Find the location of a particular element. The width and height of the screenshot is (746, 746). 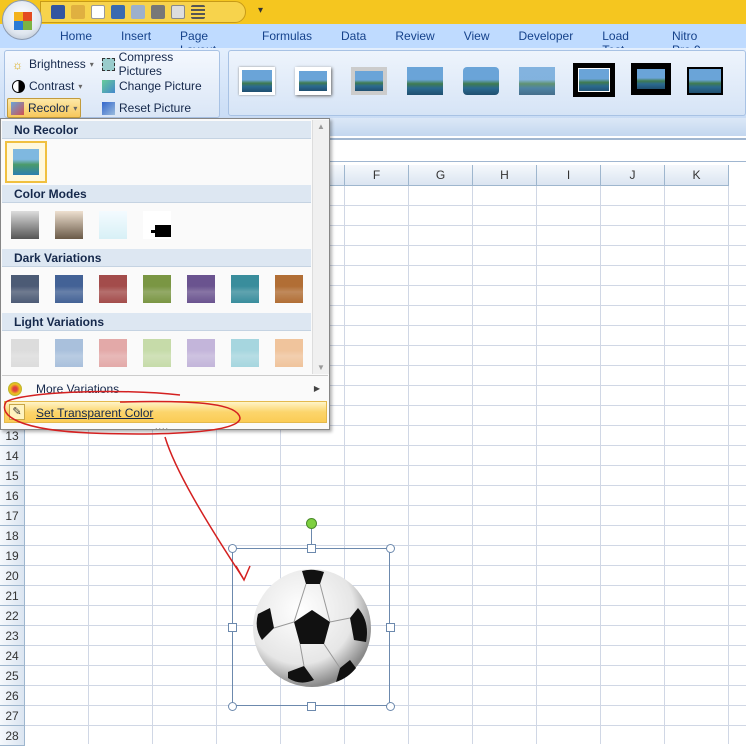

tab-view: View is located at coordinates (477, 36).